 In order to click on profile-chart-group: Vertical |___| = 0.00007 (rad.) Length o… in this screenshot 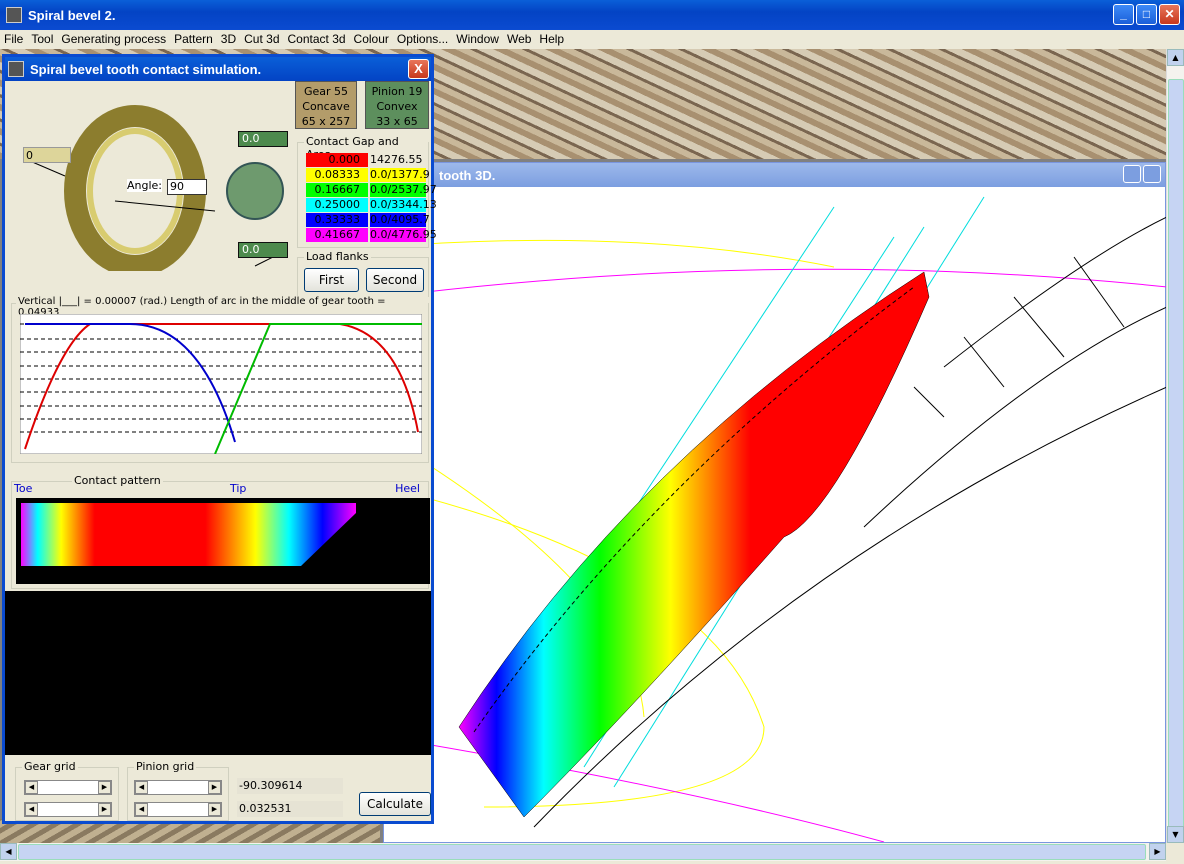, I will do `click(220, 379)`.